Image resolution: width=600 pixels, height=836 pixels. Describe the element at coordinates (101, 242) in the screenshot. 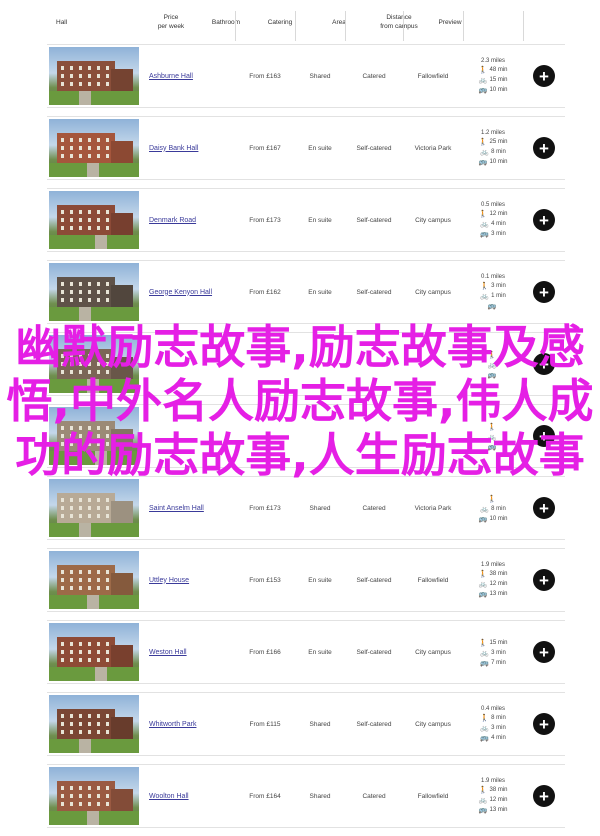

I see `path-shape` at that location.